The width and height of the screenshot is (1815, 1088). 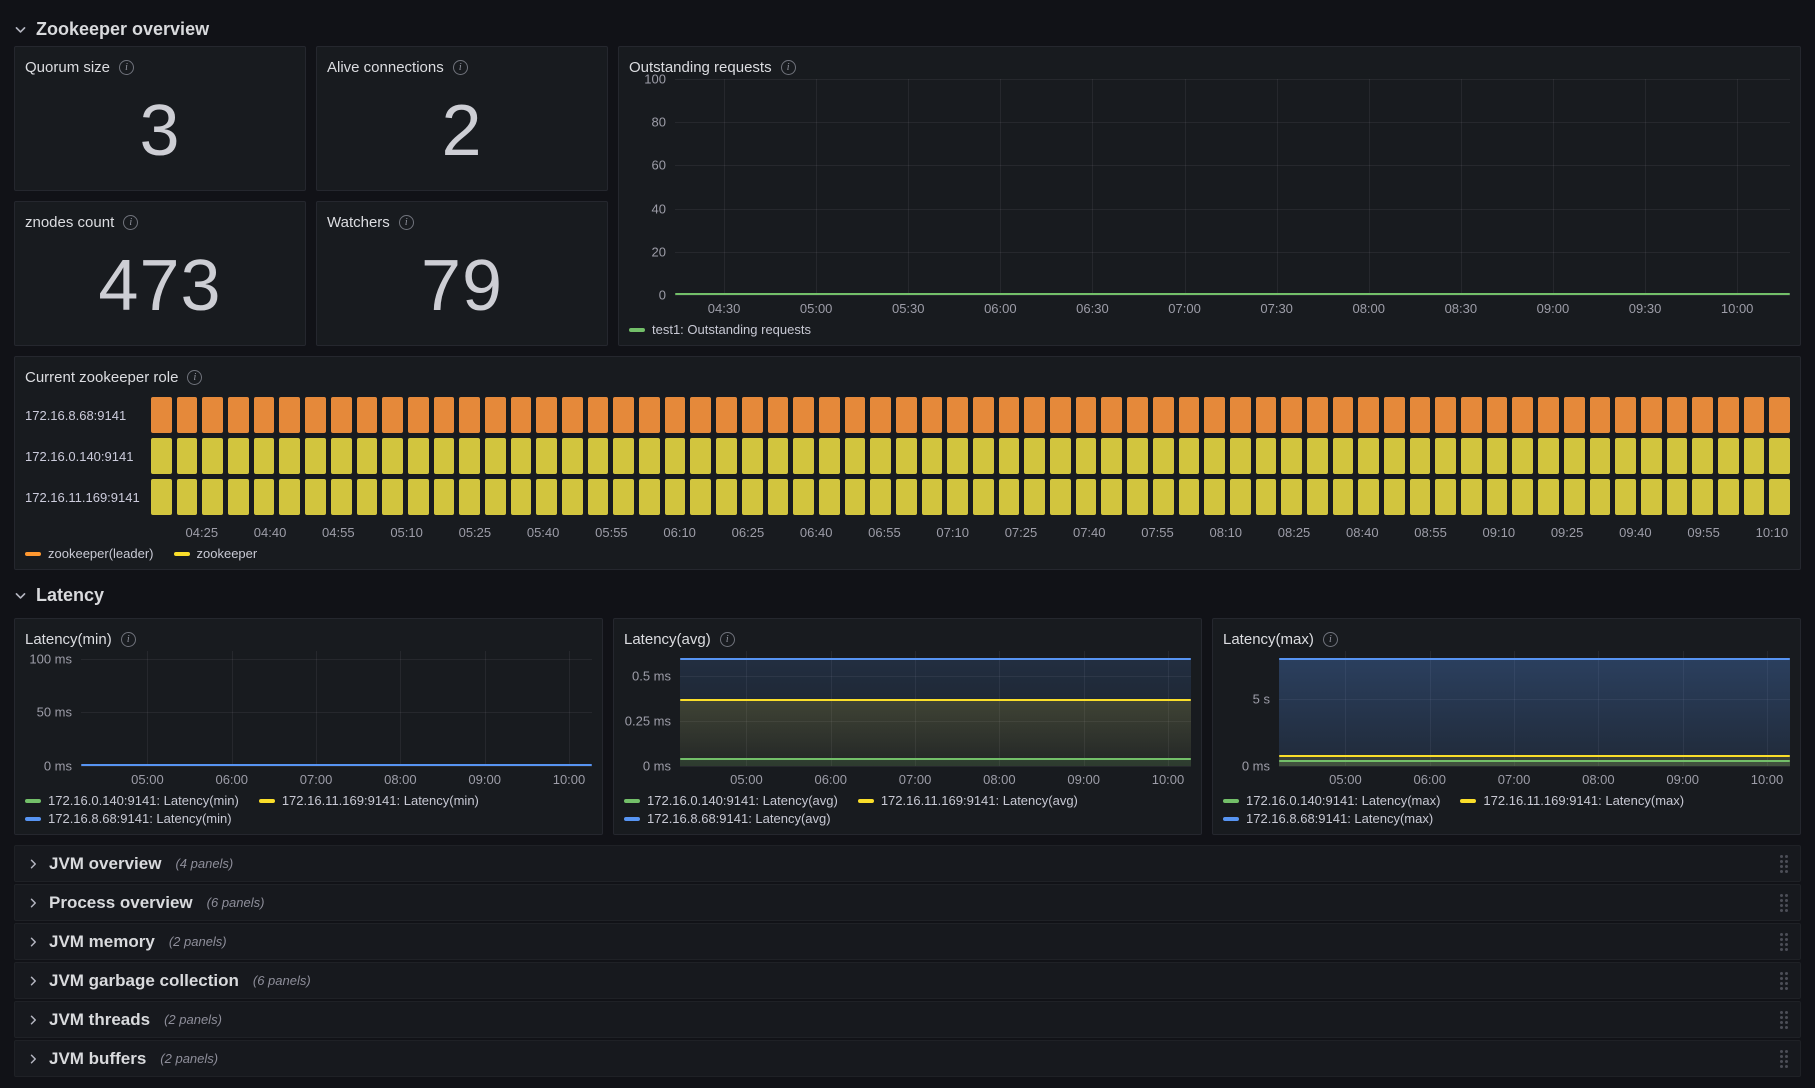 What do you see at coordinates (816, 532) in the screenshot?
I see `x-axis-label: 06:40` at bounding box center [816, 532].